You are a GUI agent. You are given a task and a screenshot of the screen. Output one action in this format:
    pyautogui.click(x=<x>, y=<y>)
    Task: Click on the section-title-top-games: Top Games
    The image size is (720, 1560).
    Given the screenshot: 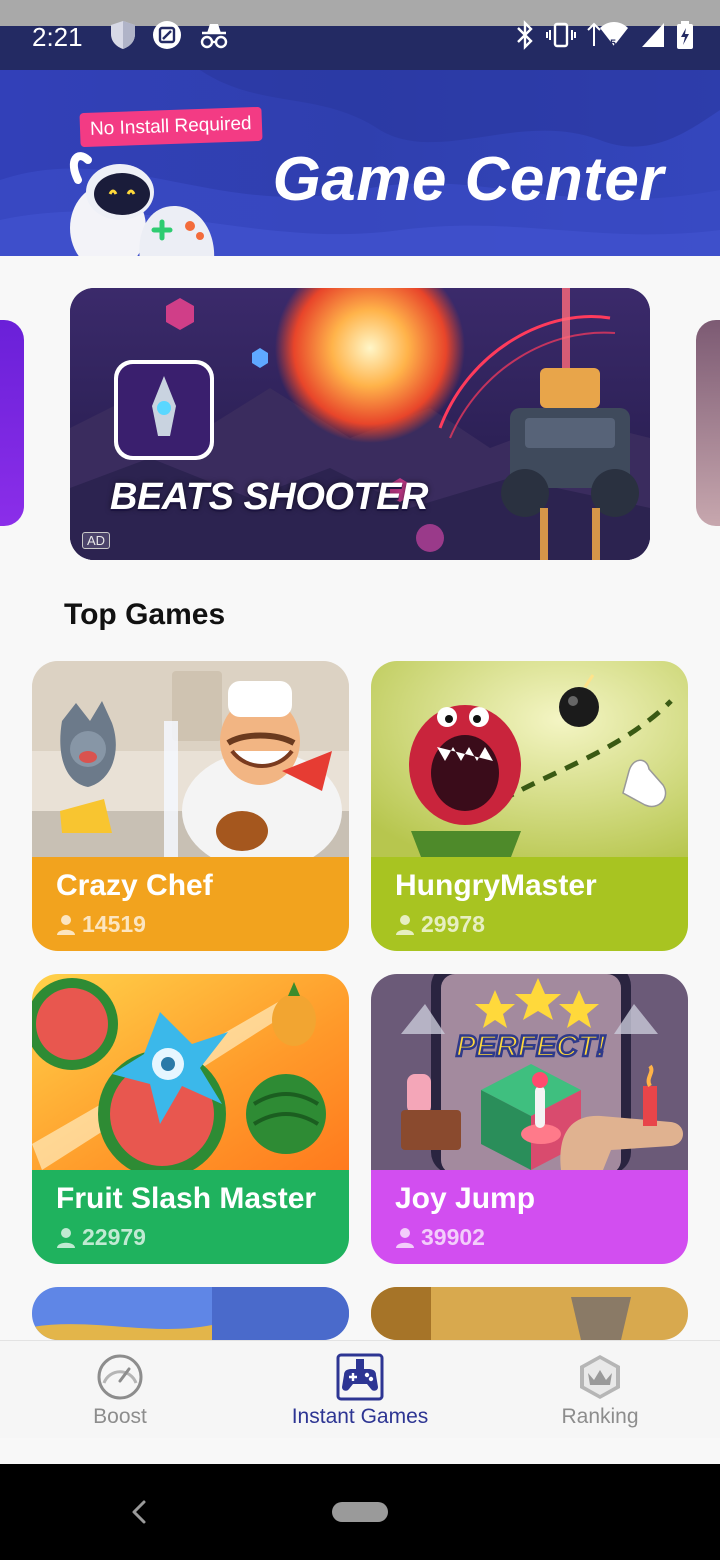 What is the action you would take?
    pyautogui.click(x=145, y=614)
    